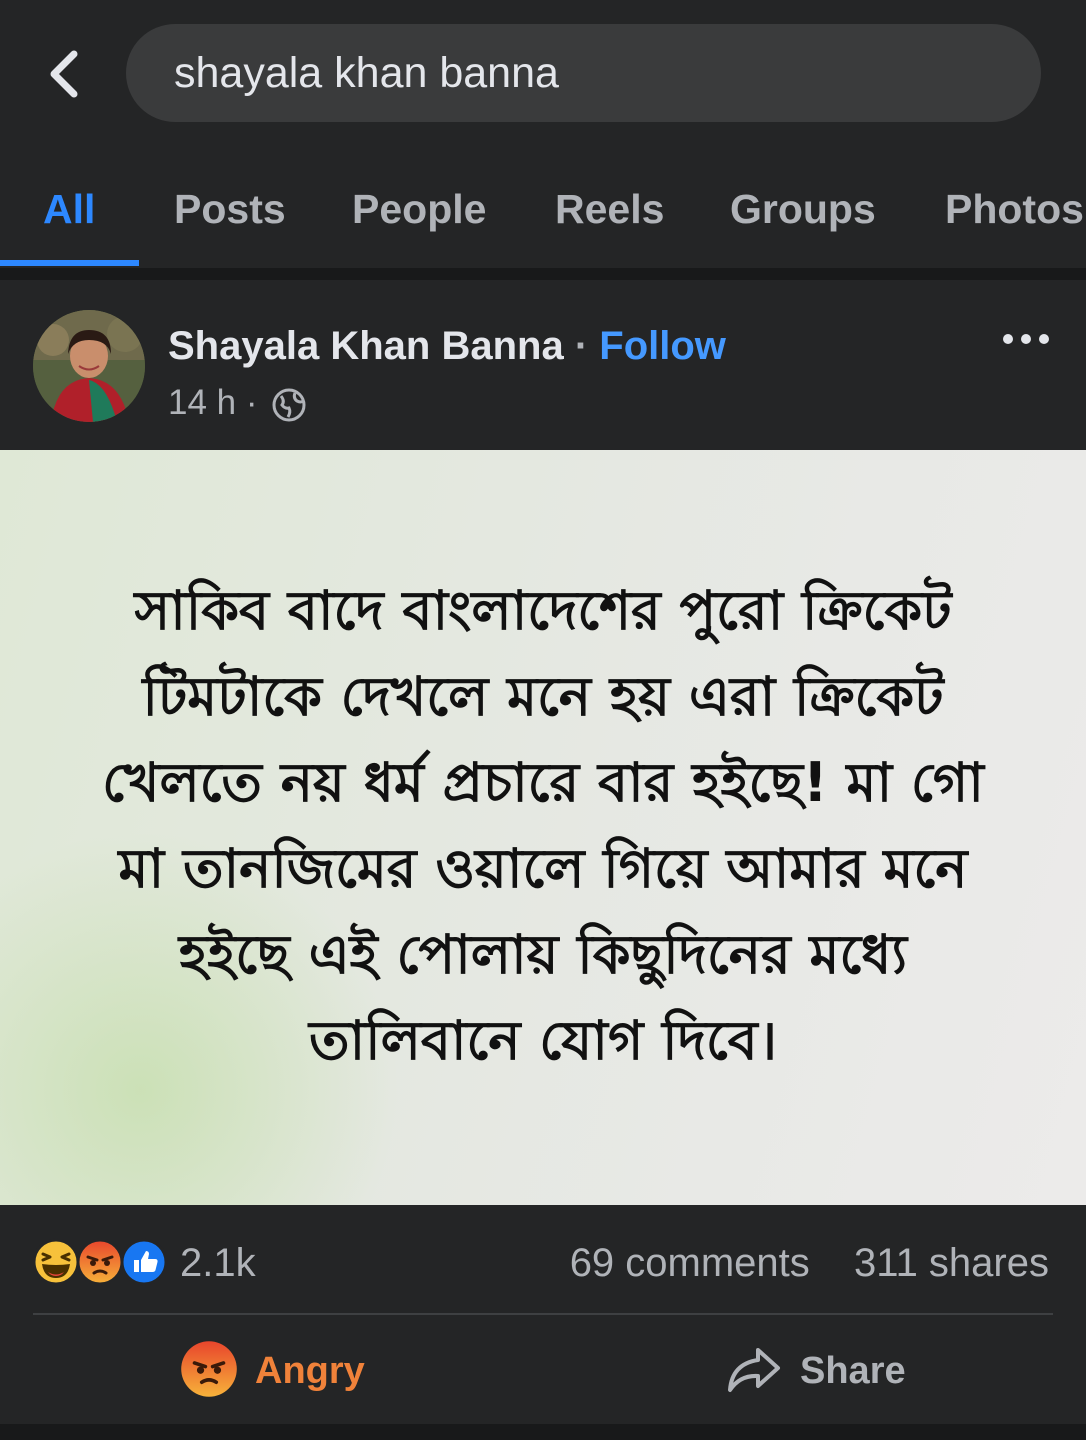 The height and width of the screenshot is (1440, 1086). Describe the element at coordinates (583, 73) in the screenshot. I see `search-input: shayala khan banna` at that location.